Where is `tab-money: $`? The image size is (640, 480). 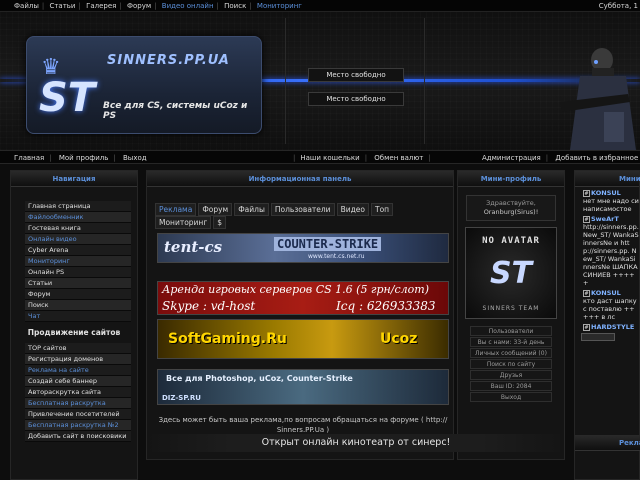
tab-money: $ is located at coordinates (220, 222).